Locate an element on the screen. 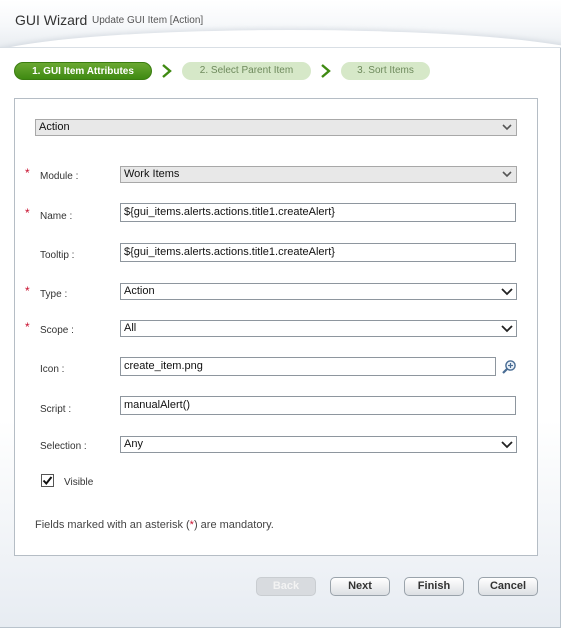 This screenshot has height=630, width=562. scope-label: Scope : is located at coordinates (57, 330).